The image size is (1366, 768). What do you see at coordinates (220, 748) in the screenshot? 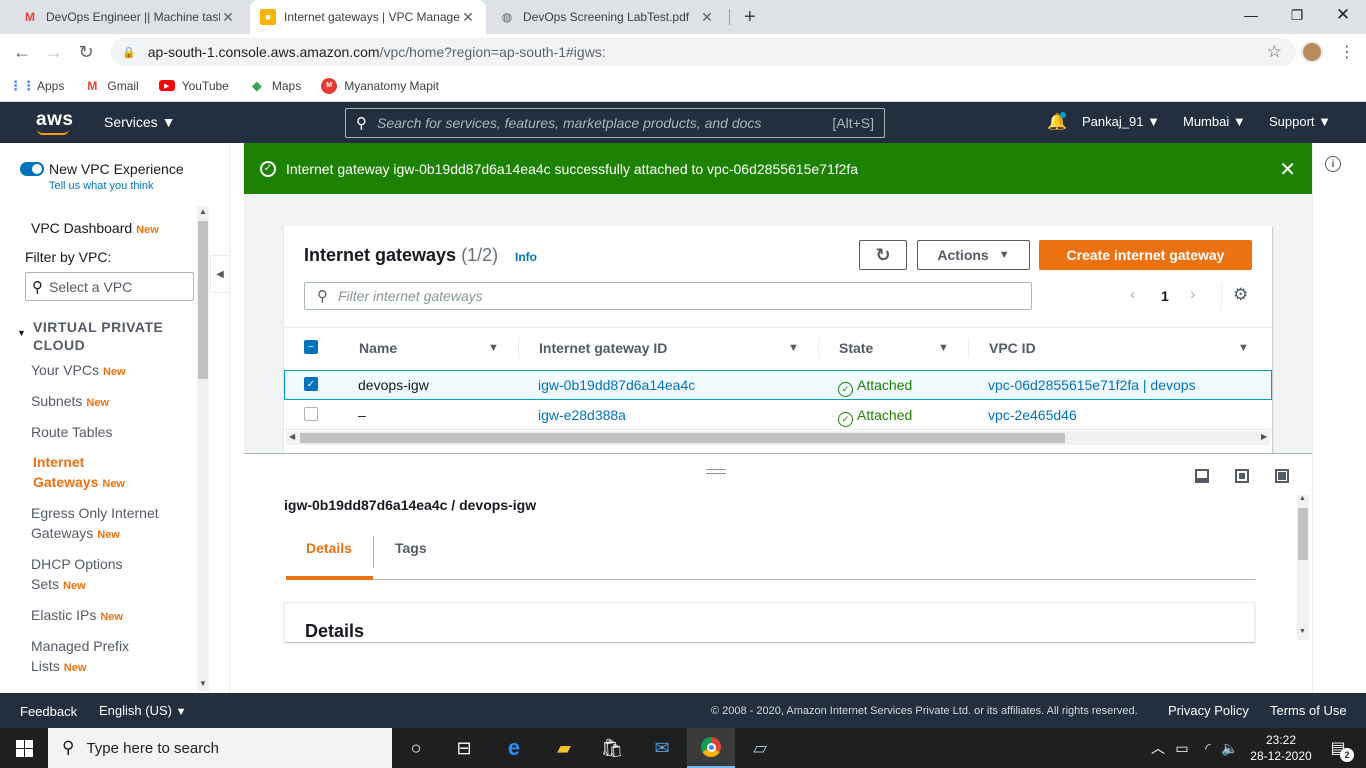
I see `taskbar-search-input: ⚲ Type here to search` at bounding box center [220, 748].